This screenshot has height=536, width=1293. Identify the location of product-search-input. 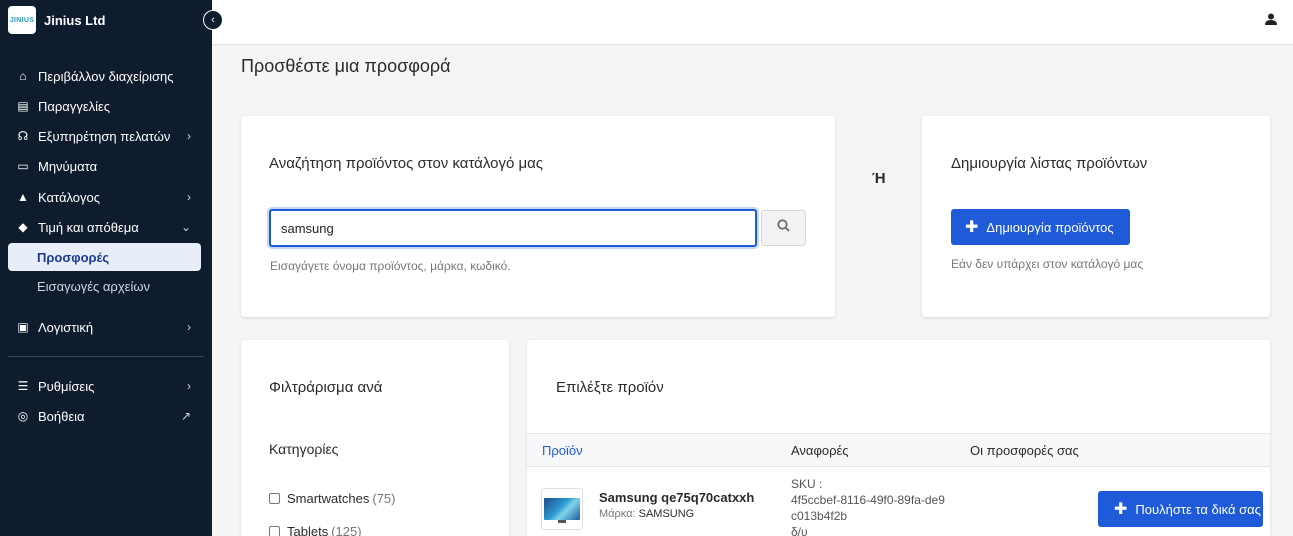
(513, 228).